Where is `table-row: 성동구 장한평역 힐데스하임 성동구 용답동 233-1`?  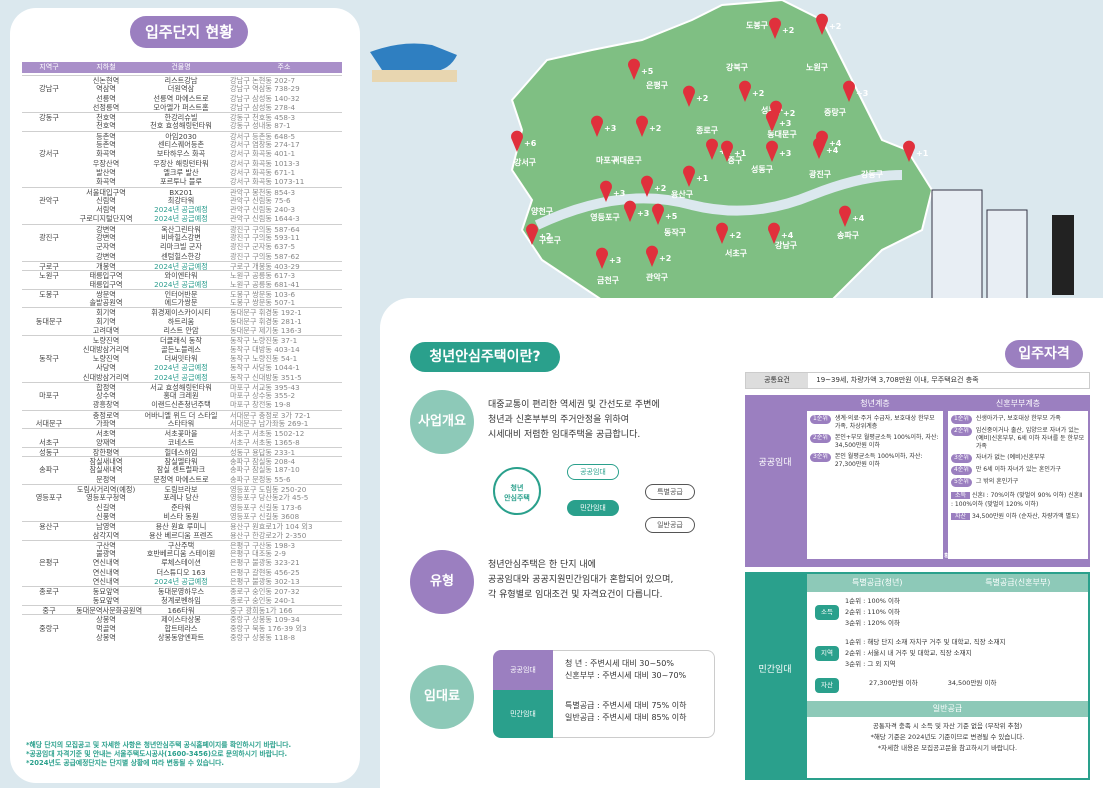 table-row: 성동구 장한평역 힐데스하임 성동구 용답동 233-1 is located at coordinates (182, 451).